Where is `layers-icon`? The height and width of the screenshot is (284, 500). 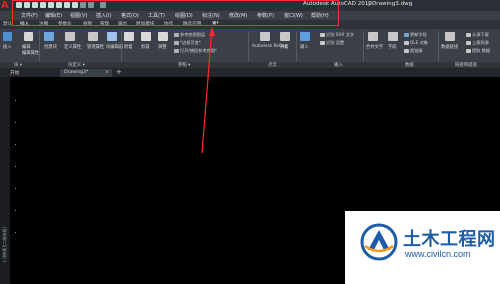 layers-icon is located at coordinates (176, 35).